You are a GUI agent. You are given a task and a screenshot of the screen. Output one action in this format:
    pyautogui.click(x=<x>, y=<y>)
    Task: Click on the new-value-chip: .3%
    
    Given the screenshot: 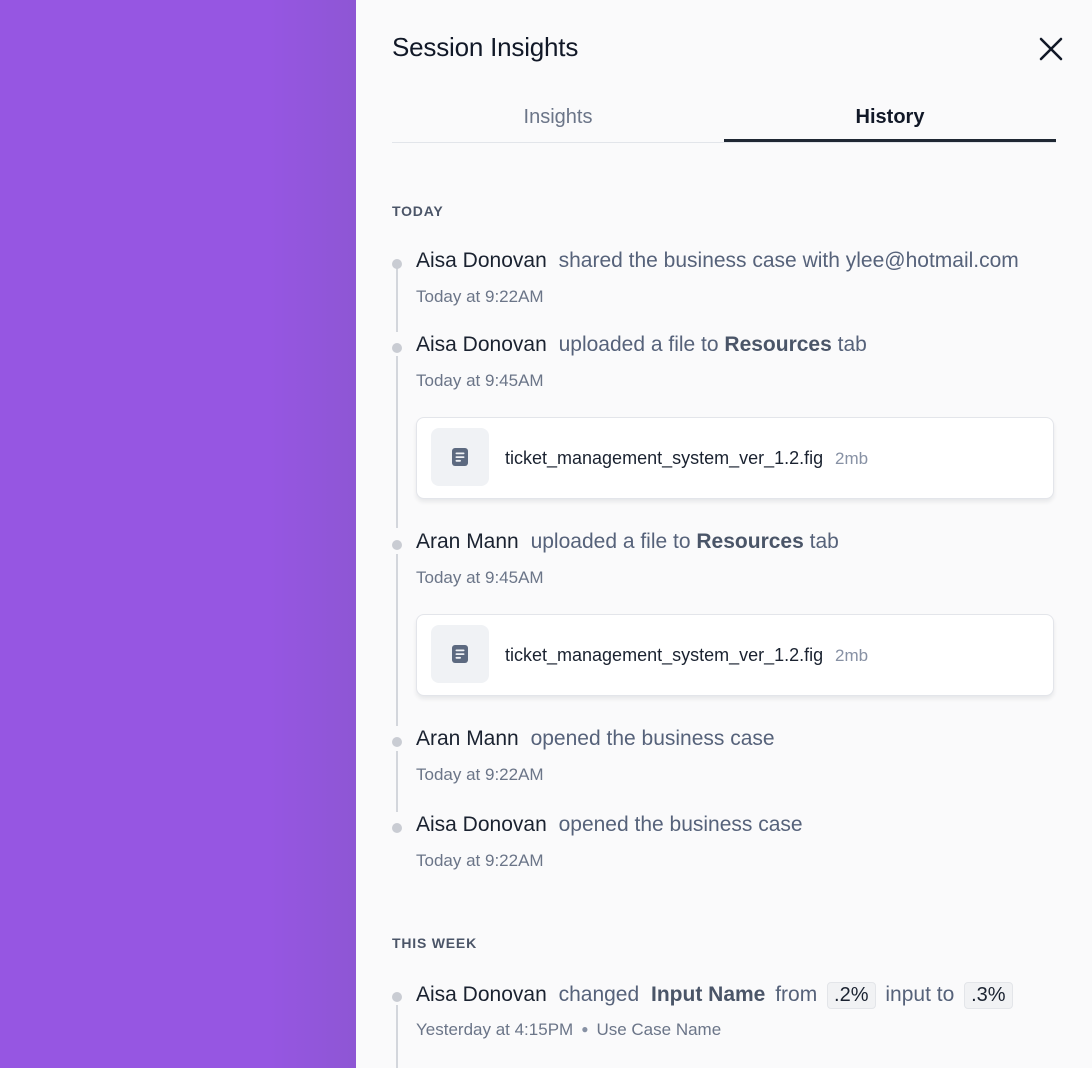 What is the action you would take?
    pyautogui.click(x=988, y=995)
    